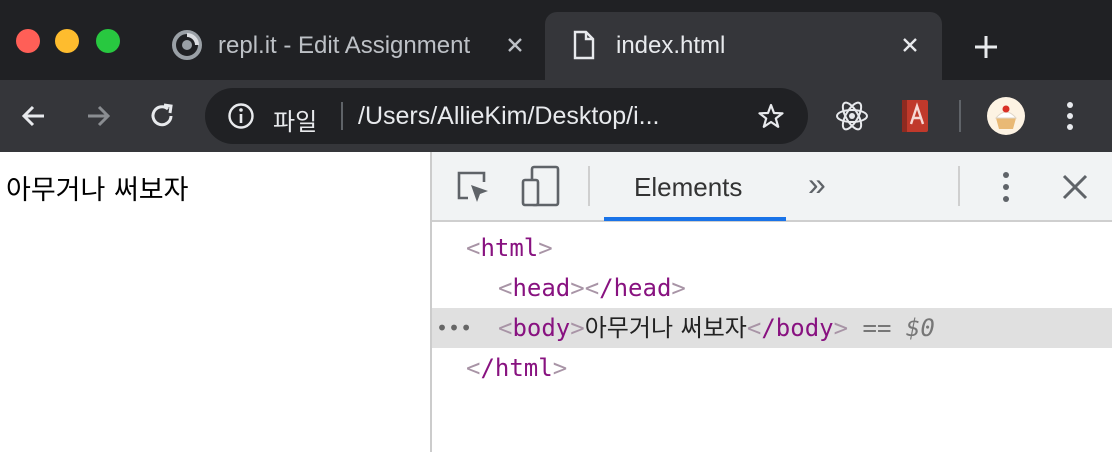 The height and width of the screenshot is (452, 1112). What do you see at coordinates (852, 116) in the screenshot?
I see `react-devtools-icon` at bounding box center [852, 116].